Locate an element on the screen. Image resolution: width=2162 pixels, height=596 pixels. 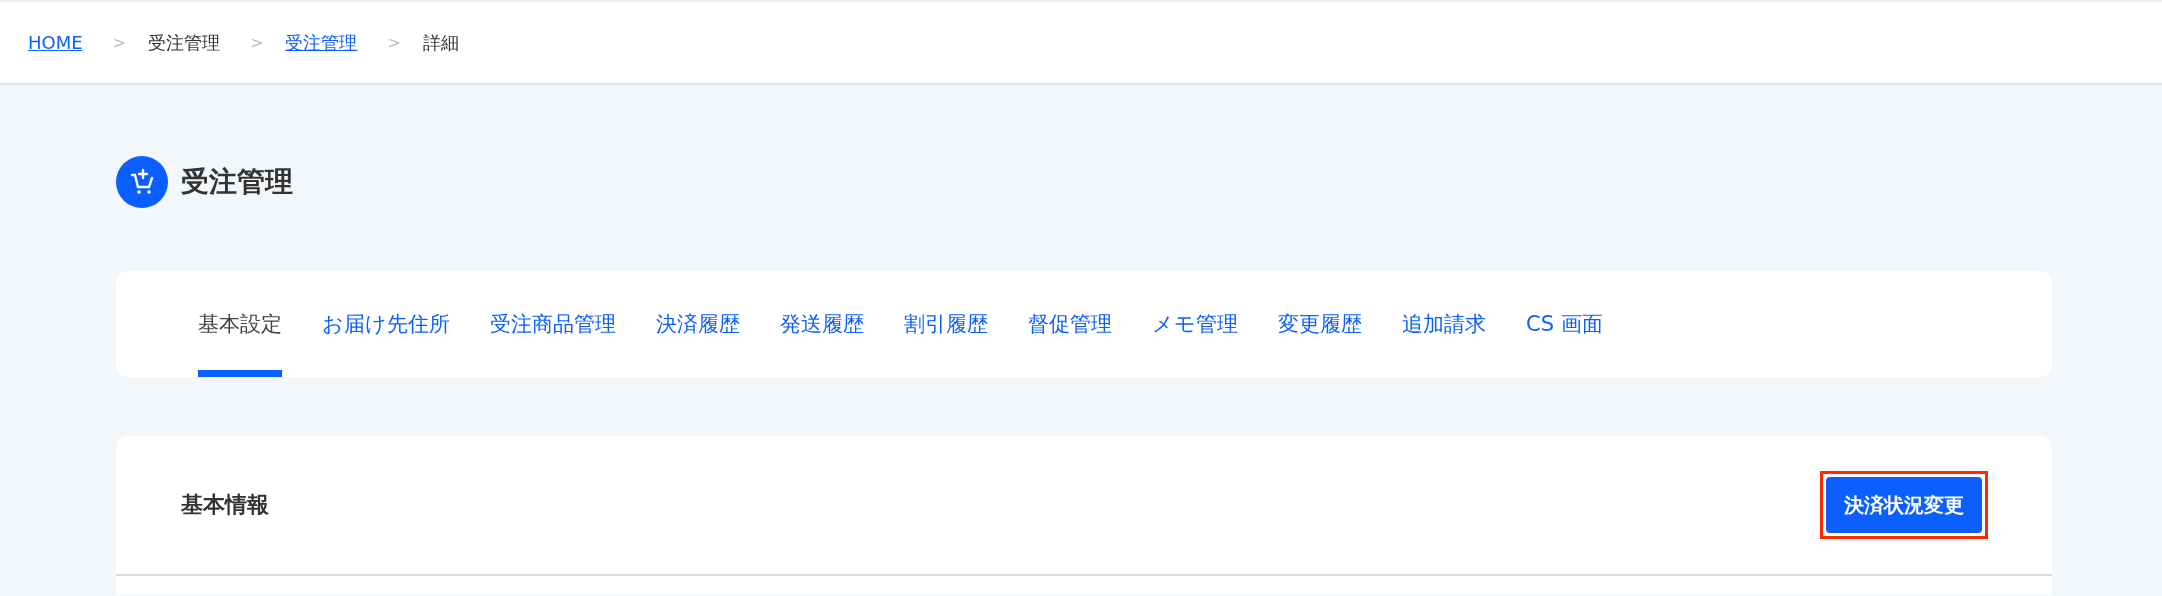
payment-status-button: 決済状況変更 is located at coordinates (1904, 505).